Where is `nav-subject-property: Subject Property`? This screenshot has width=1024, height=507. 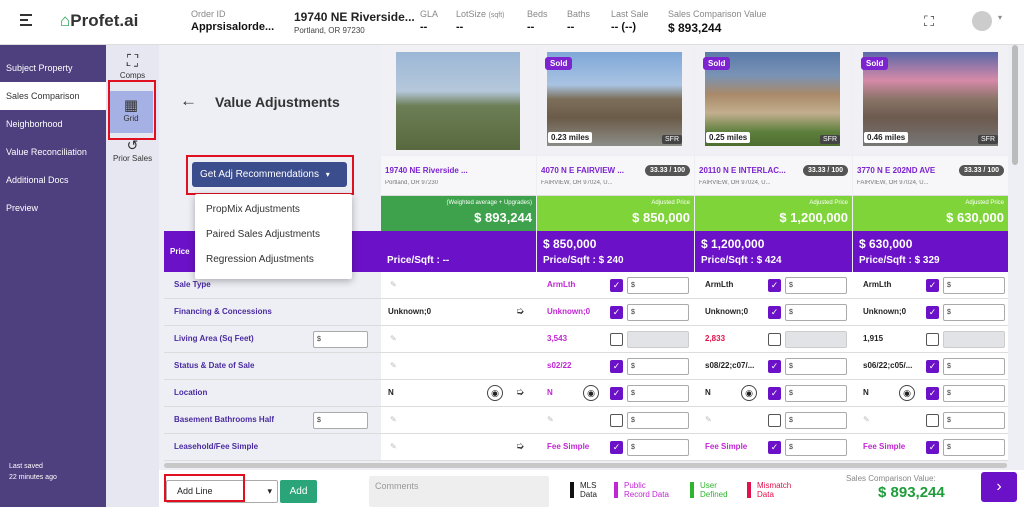 nav-subject-property: Subject Property is located at coordinates (53, 68).